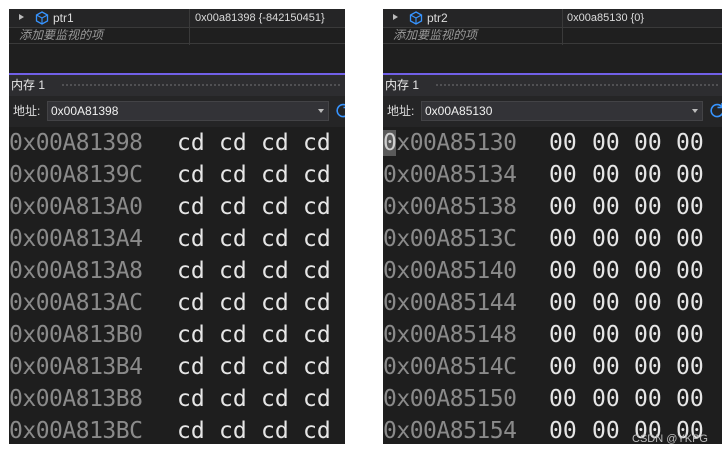 This screenshot has height=453, width=722. I want to click on address-input: 0x00A85130, so click(562, 111).